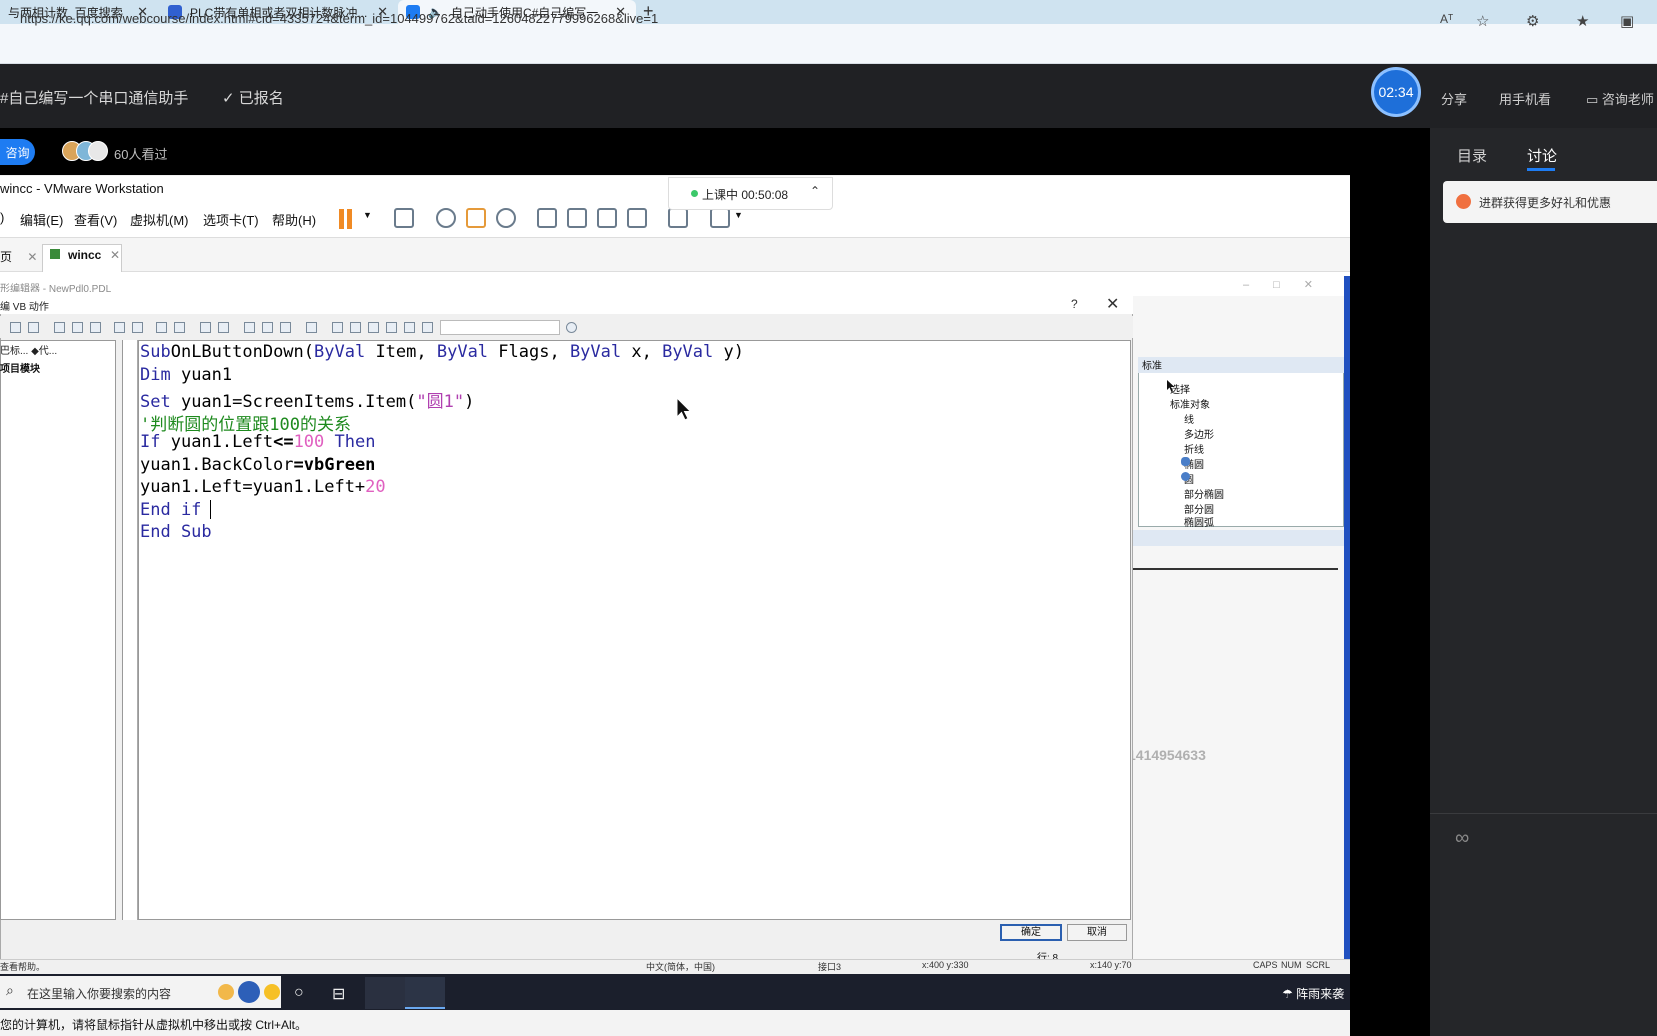 Image resolution: width=1657 pixels, height=1036 pixels. Describe the element at coordinates (41, 219) in the screenshot. I see `menu-edit: 编辑(E)` at that location.